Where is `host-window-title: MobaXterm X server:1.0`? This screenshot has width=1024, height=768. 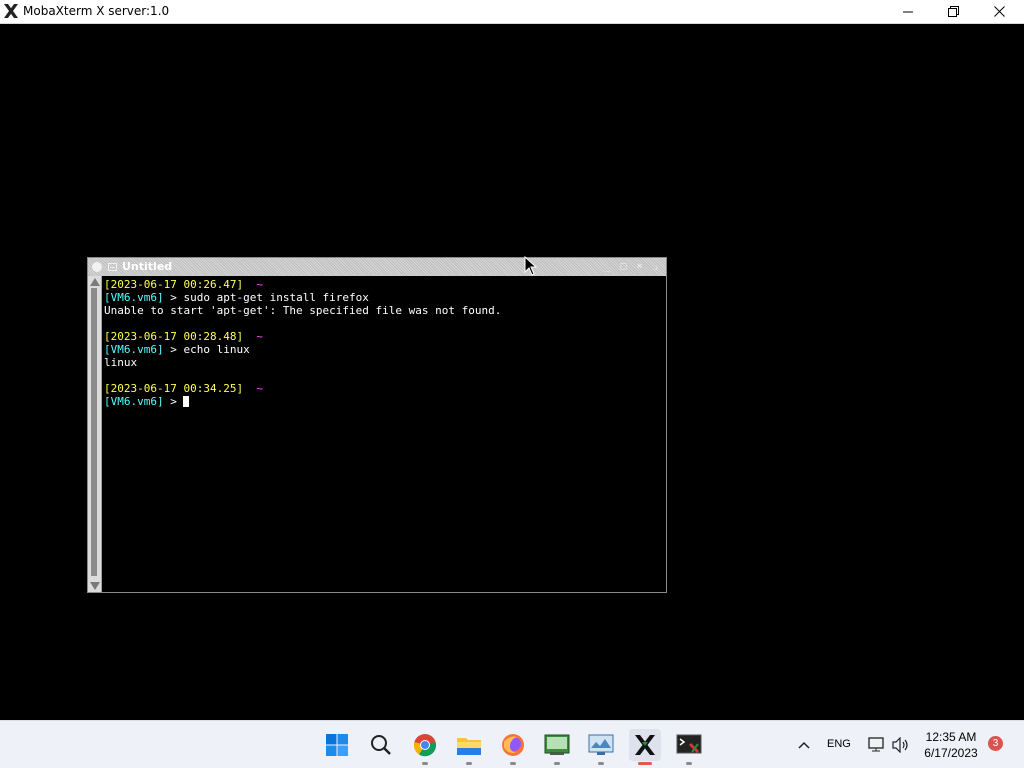 host-window-title: MobaXterm X server:1.0 is located at coordinates (96, 11).